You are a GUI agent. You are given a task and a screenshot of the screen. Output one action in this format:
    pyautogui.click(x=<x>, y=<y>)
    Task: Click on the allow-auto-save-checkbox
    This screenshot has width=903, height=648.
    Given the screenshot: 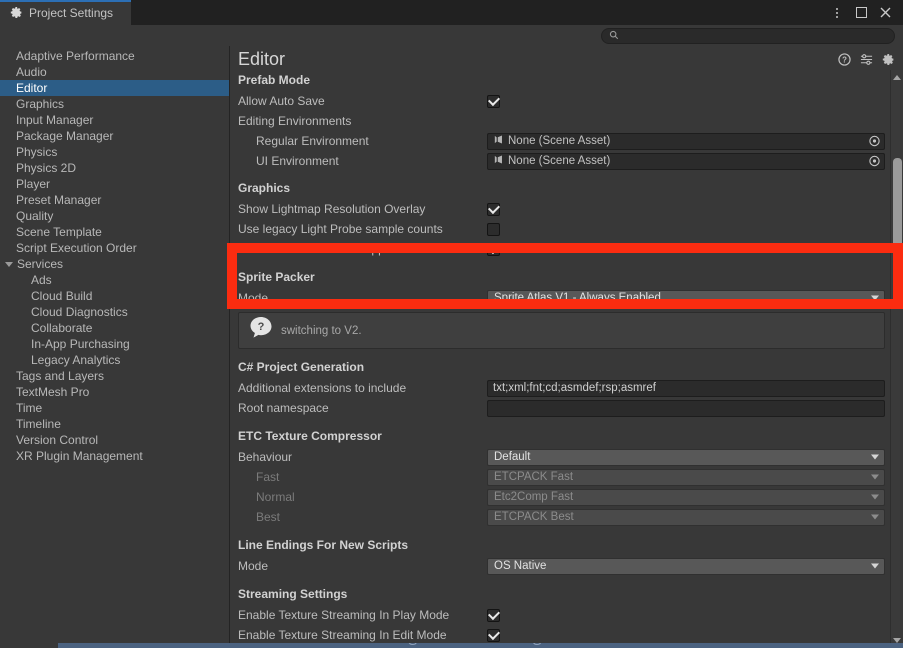 What is the action you would take?
    pyautogui.click(x=493, y=101)
    